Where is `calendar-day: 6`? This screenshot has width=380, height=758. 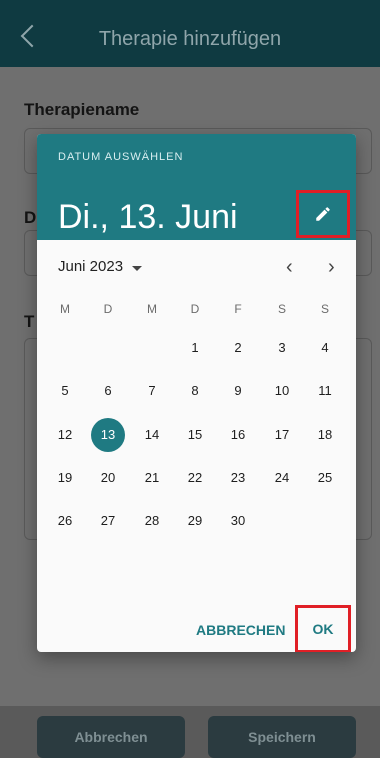
calendar-day: 6 is located at coordinates (108, 391).